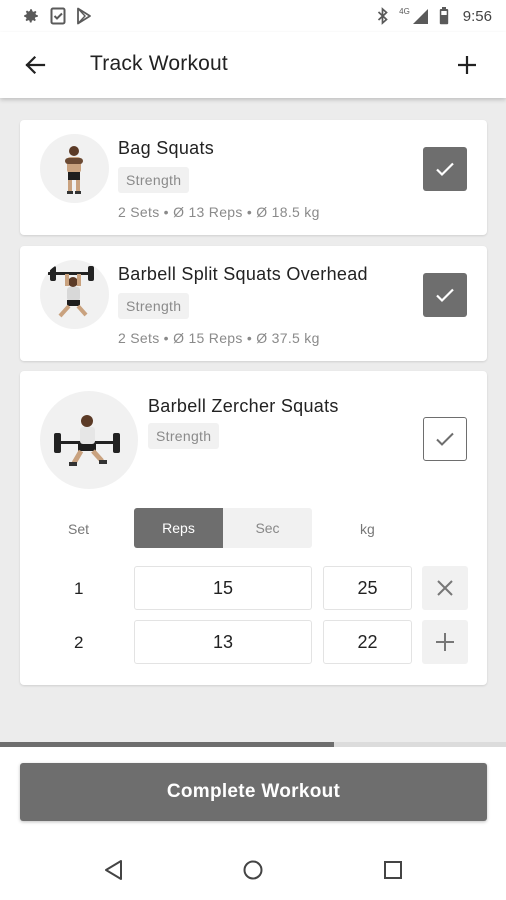 This screenshot has width=506, height=900. What do you see at coordinates (58, 16) in the screenshot?
I see `clipboard-check-icon` at bounding box center [58, 16].